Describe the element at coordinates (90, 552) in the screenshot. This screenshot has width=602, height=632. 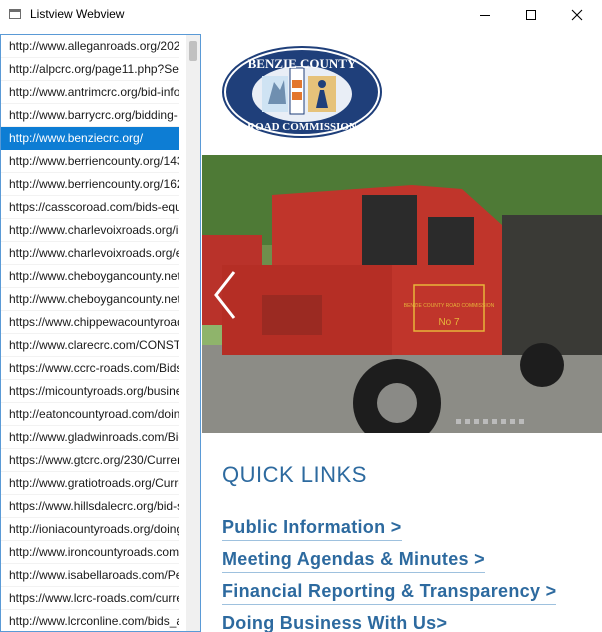
I see `list-item: http://www.ironcountyroads.com/` at that location.